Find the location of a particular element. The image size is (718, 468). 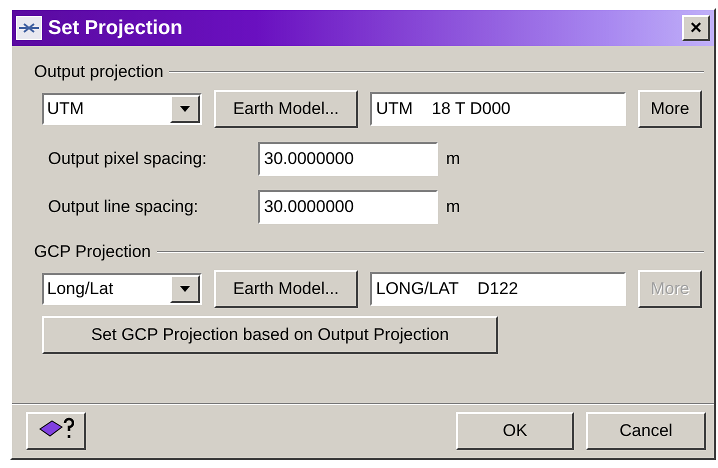

more-button: More is located at coordinates (670, 109).